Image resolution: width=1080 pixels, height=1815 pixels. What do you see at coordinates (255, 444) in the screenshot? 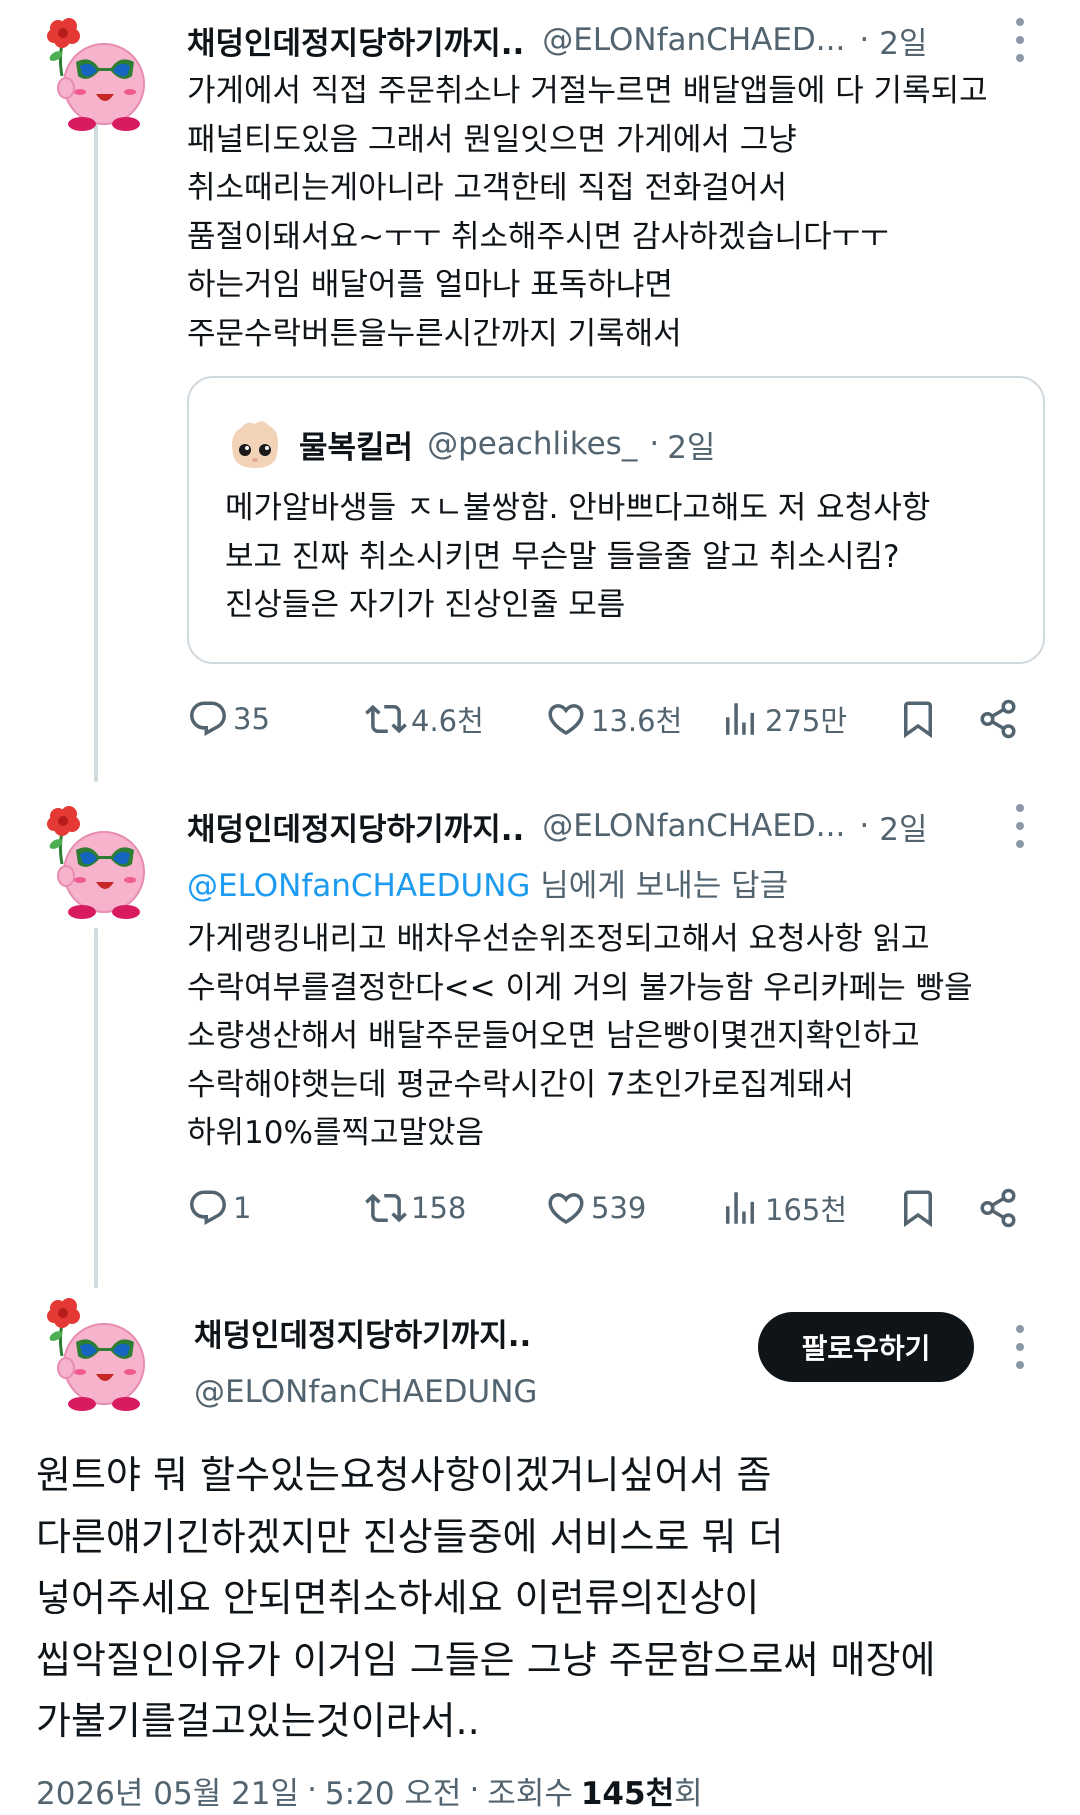
I see `quote-avatar` at bounding box center [255, 444].